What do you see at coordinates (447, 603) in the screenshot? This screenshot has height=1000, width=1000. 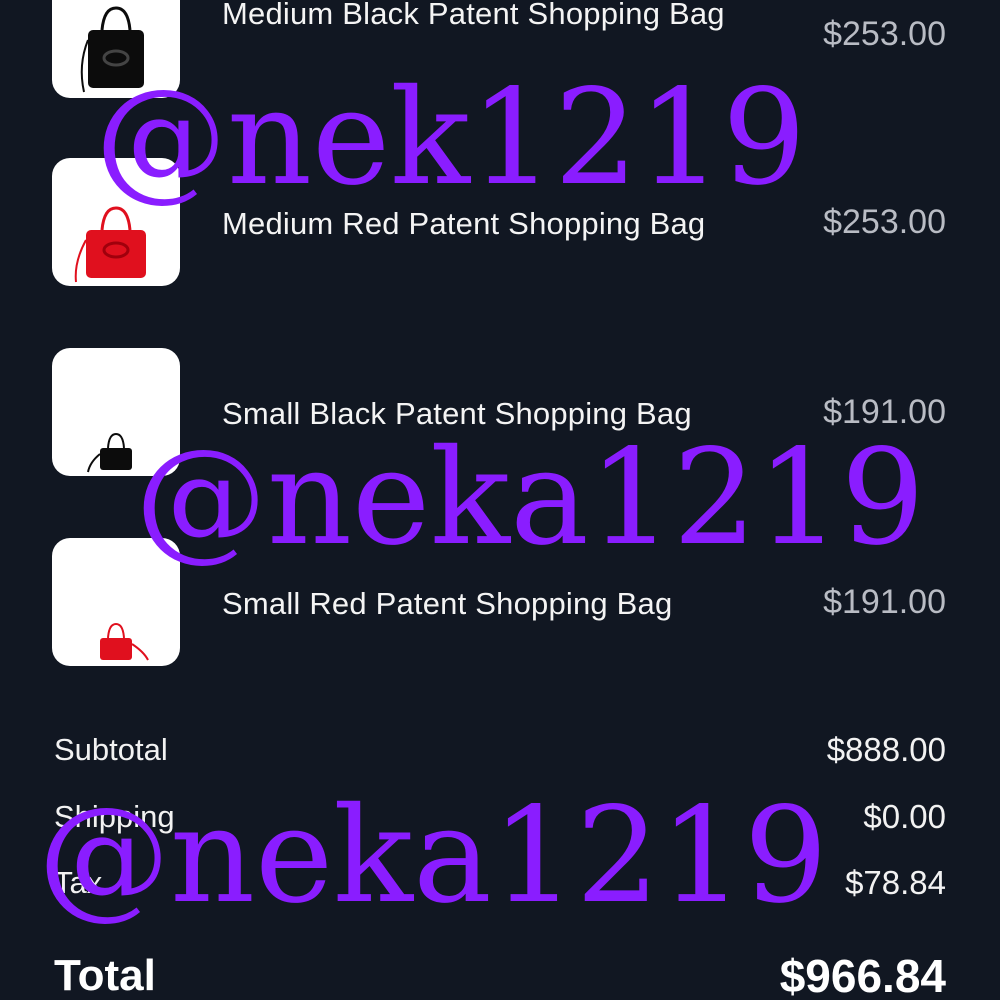 I see `item-name: Small Red Patent Shopping Bag` at bounding box center [447, 603].